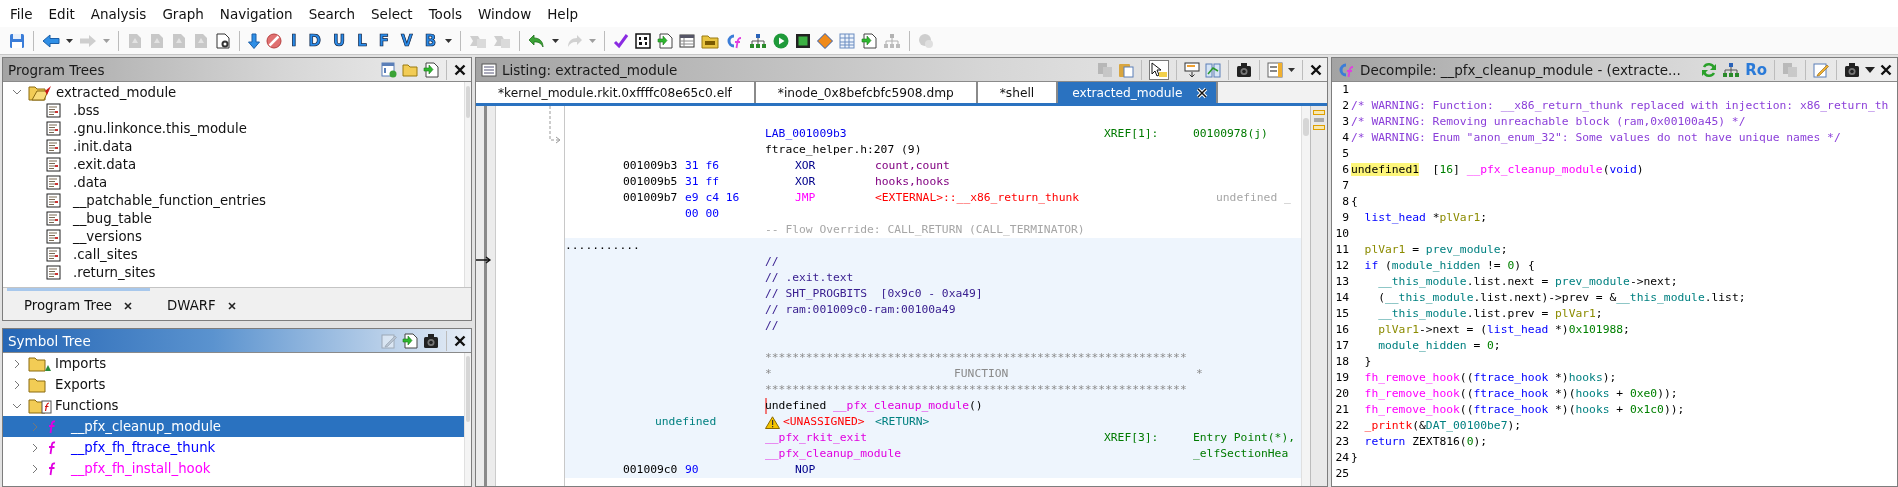 The height and width of the screenshot is (487, 1898). Describe the element at coordinates (1244, 438) in the screenshot. I see `xref-text: Entry Point(*),` at that location.